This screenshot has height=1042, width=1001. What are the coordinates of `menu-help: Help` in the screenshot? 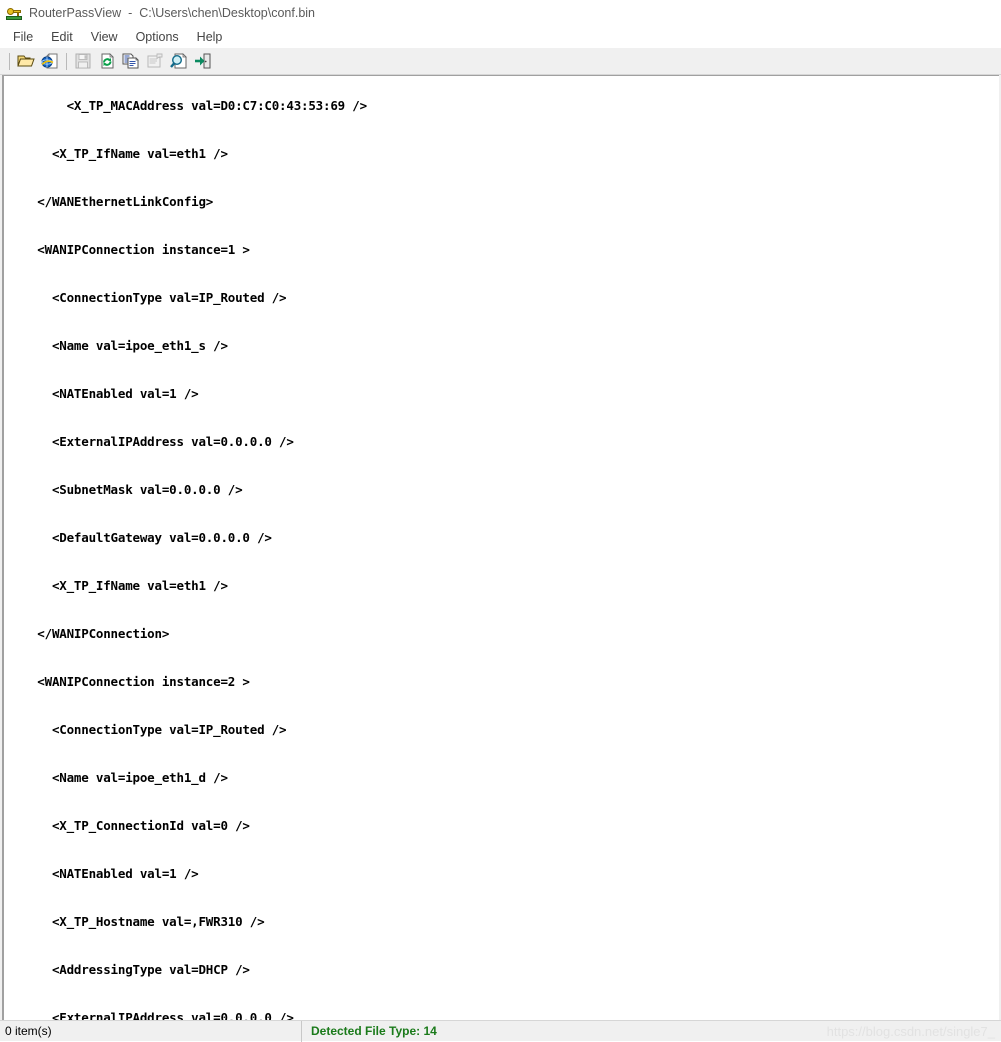 It's located at (210, 37).